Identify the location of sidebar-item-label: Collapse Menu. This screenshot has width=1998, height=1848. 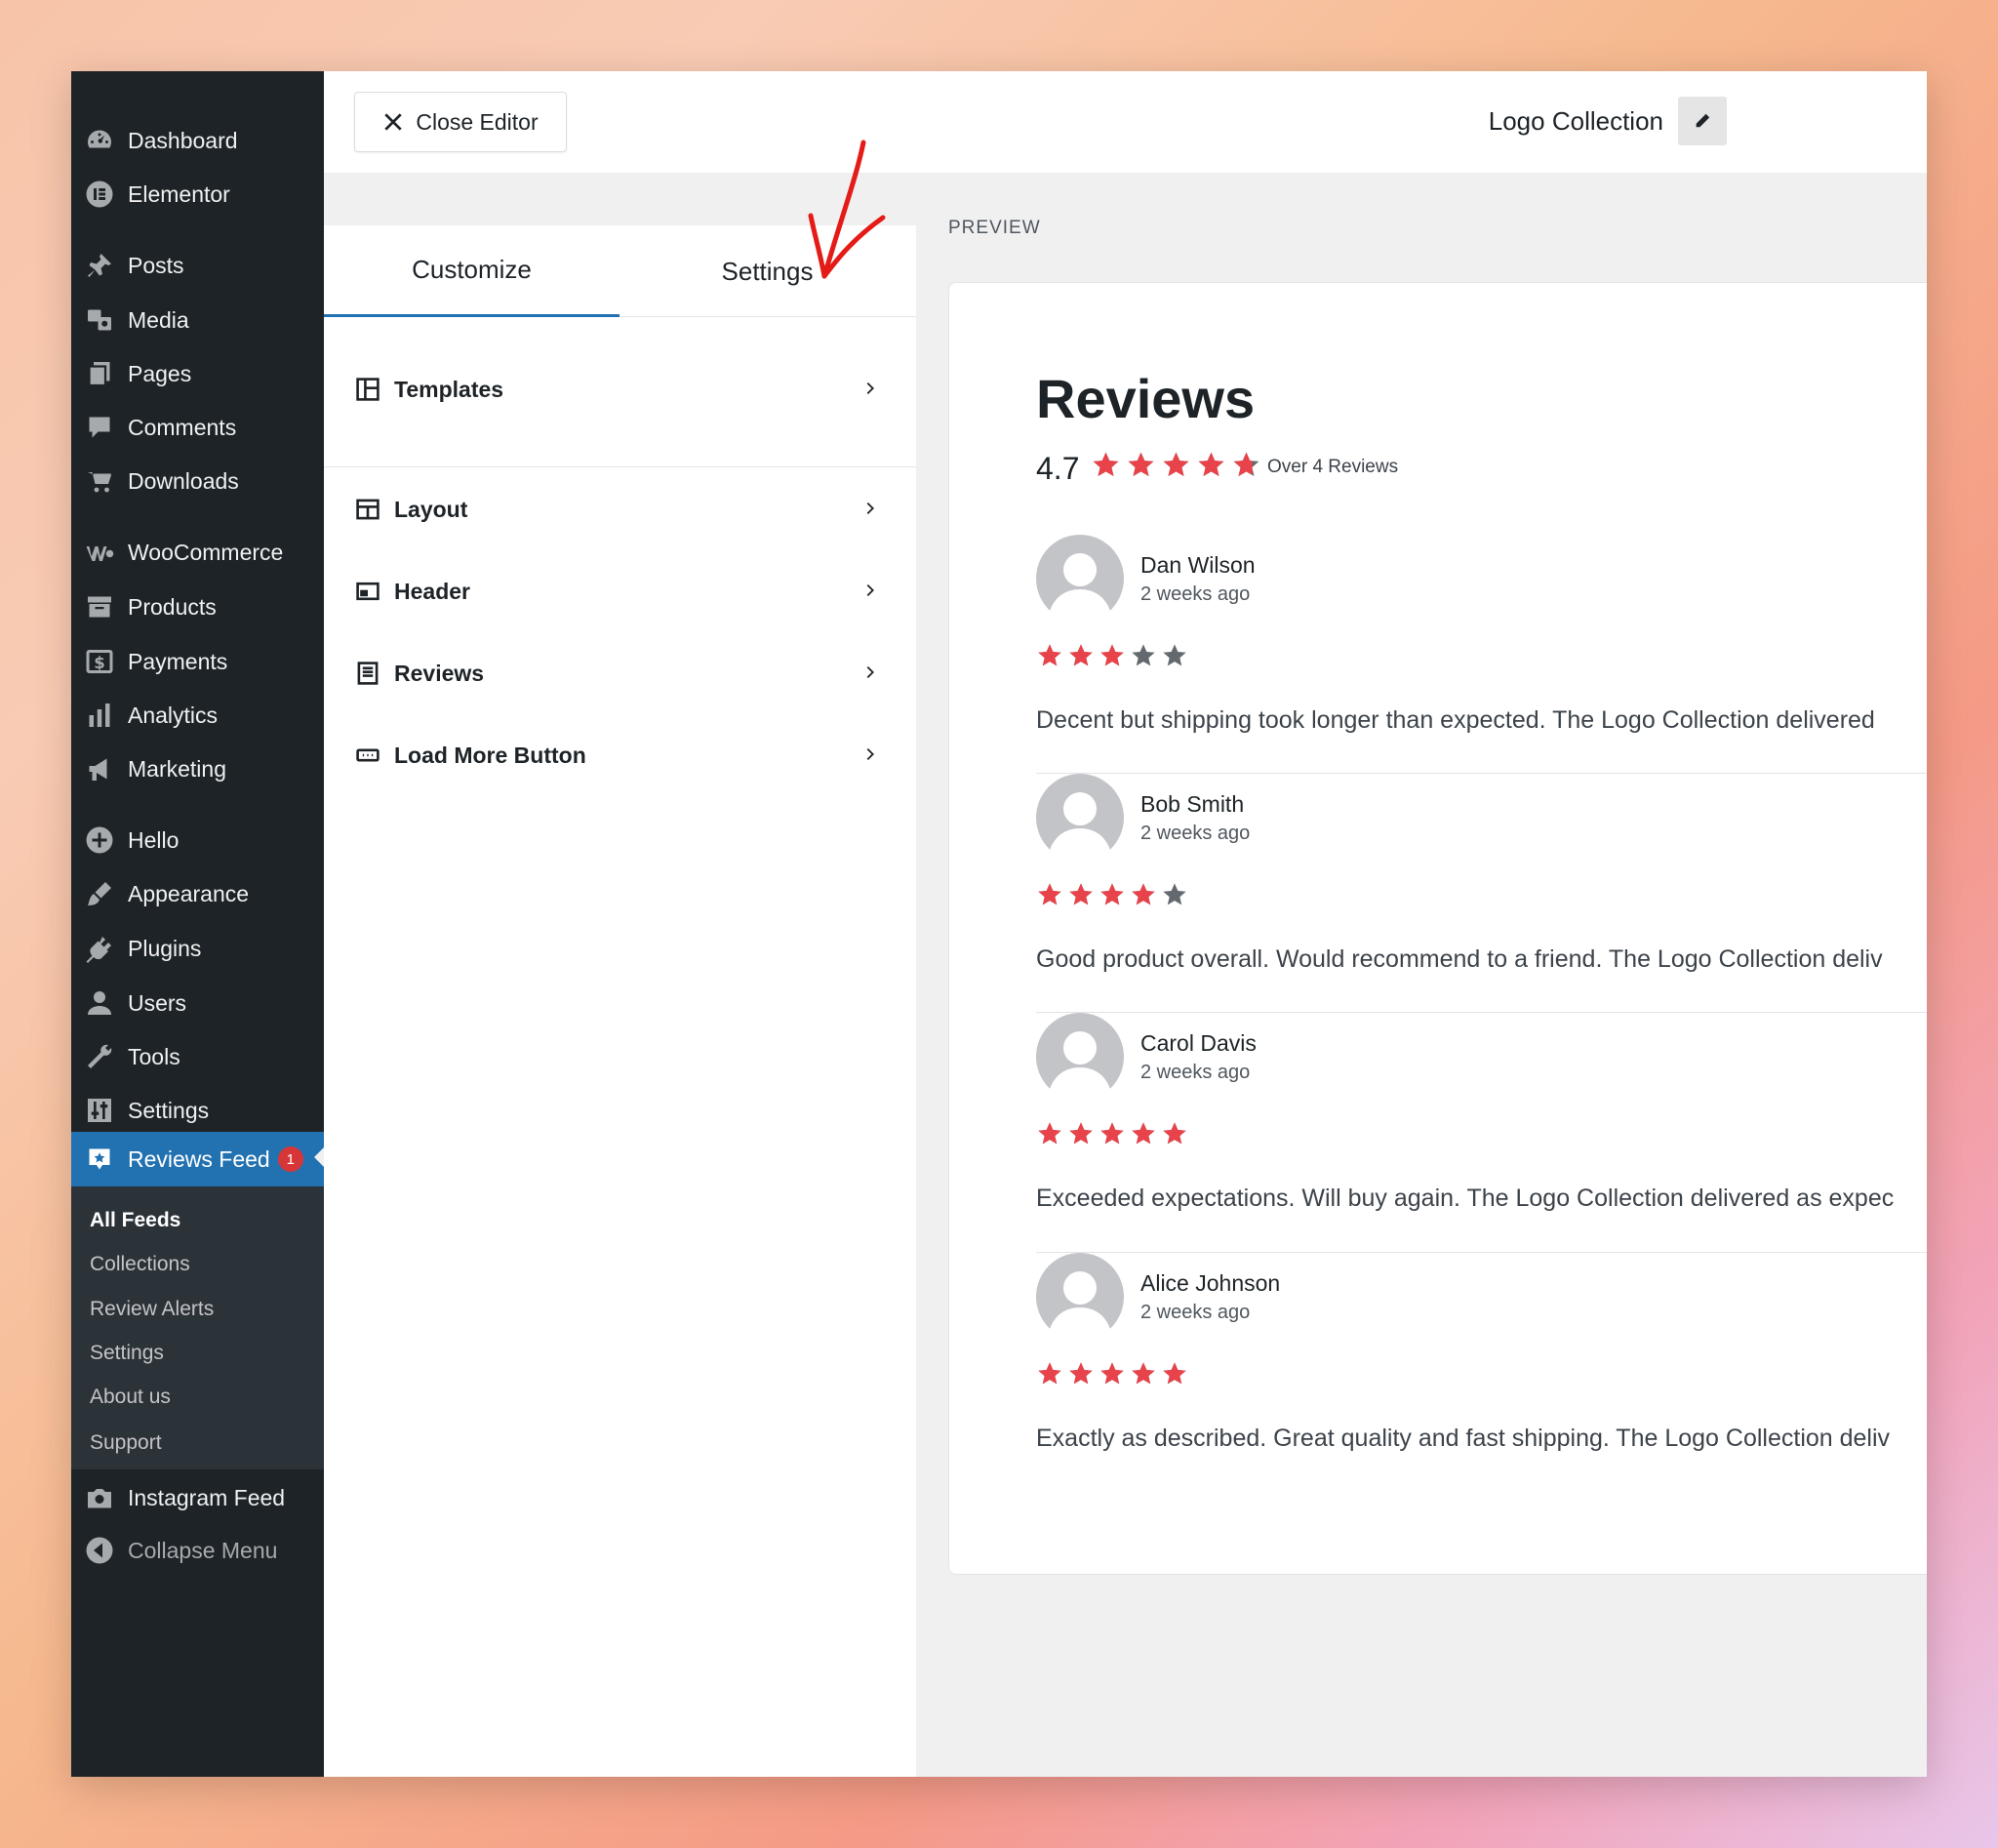
(203, 1550).